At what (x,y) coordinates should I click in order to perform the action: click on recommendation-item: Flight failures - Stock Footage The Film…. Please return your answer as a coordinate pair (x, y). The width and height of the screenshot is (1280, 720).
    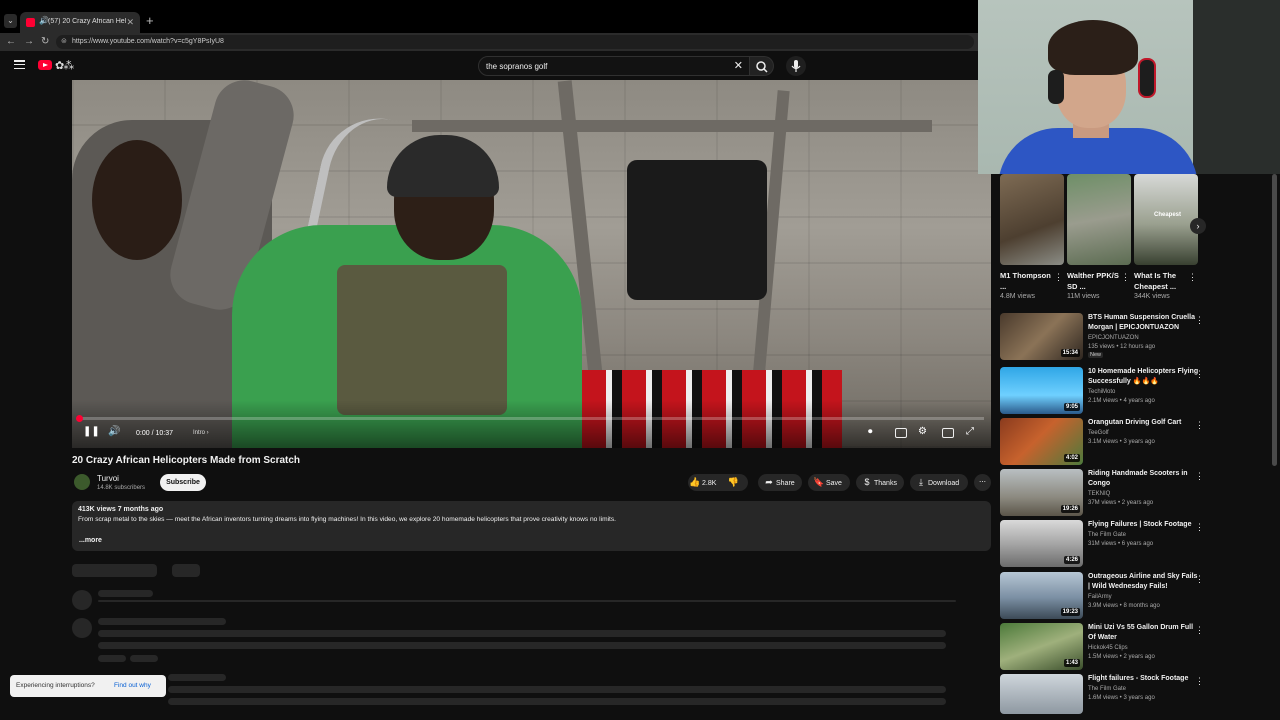
    Looking at the image, I should click on (1102, 694).